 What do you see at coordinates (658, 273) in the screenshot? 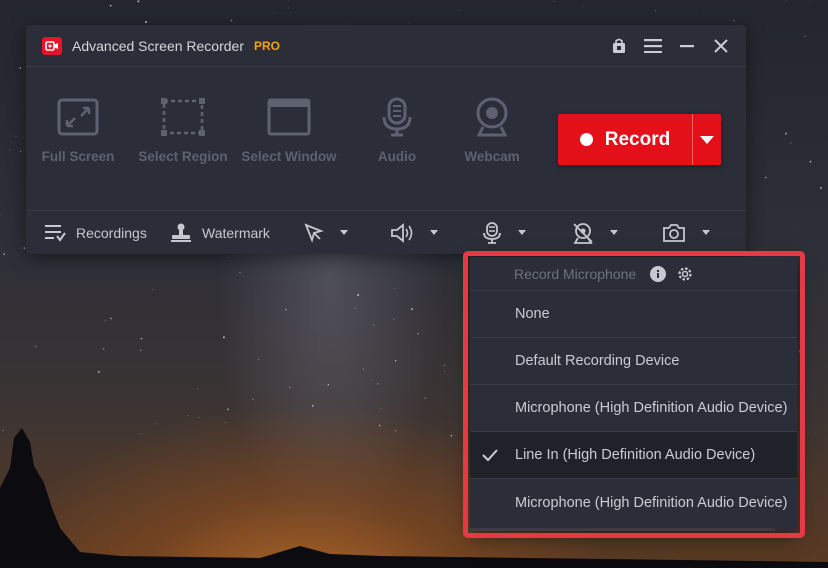
I see `info-icon` at bounding box center [658, 273].